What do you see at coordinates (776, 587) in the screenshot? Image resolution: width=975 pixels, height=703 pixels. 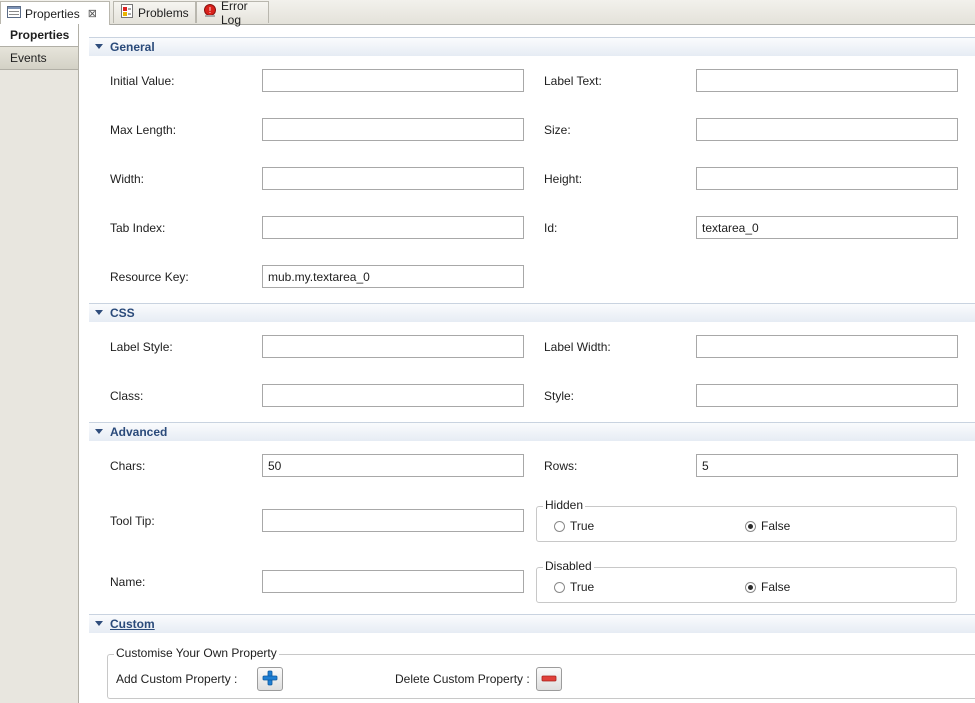 I see `disabled-false-label: False` at bounding box center [776, 587].